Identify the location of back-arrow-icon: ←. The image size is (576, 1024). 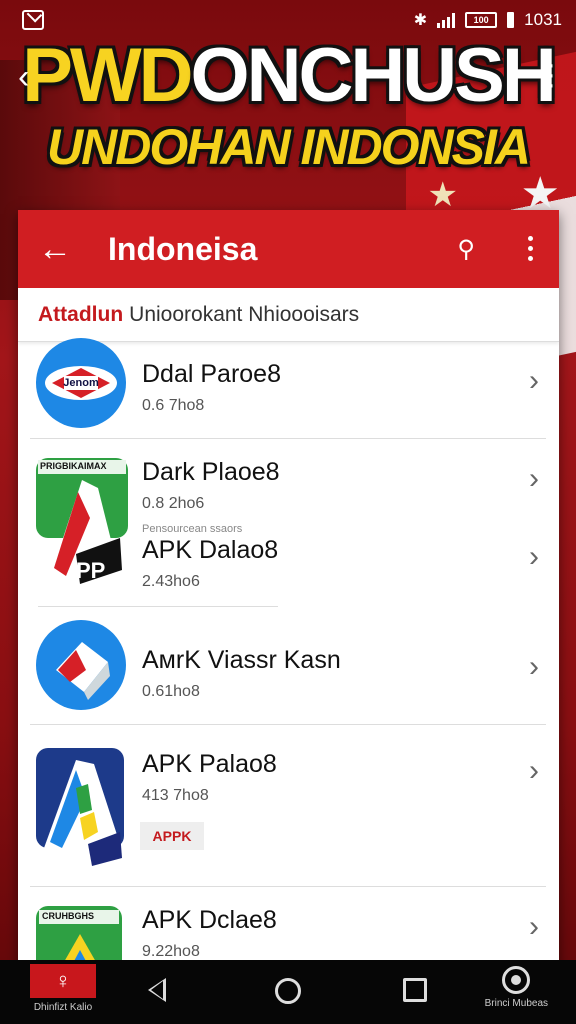
(73, 249).